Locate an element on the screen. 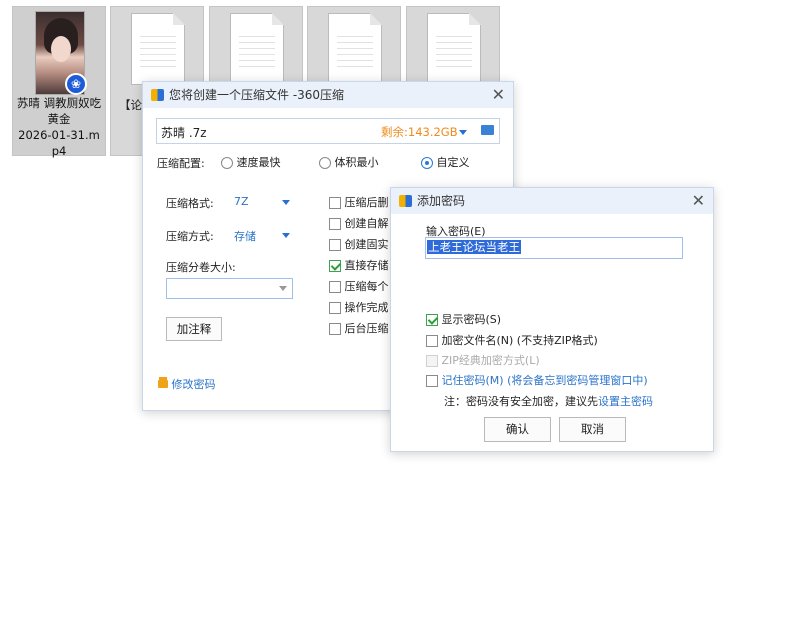 The image size is (800, 640). option-after-complete: 操作完成 is located at coordinates (361, 309).